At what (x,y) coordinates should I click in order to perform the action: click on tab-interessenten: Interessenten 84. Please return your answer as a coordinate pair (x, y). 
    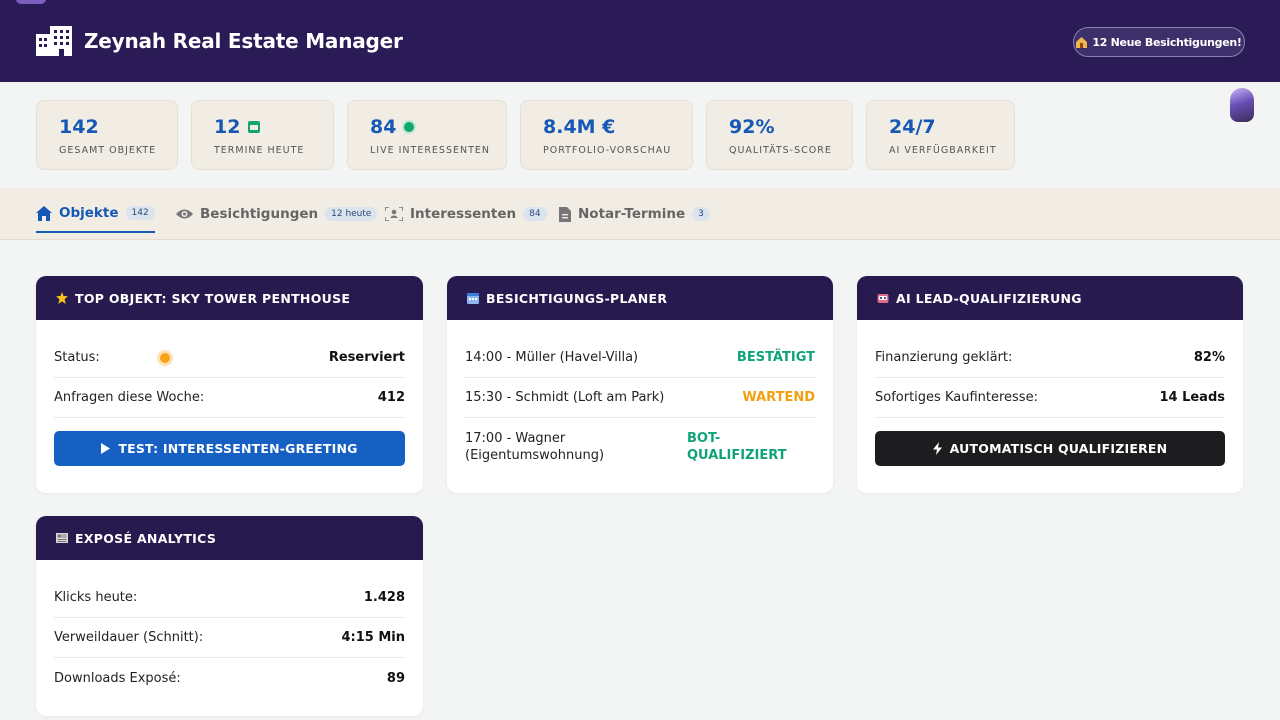
    Looking at the image, I should click on (466, 214).